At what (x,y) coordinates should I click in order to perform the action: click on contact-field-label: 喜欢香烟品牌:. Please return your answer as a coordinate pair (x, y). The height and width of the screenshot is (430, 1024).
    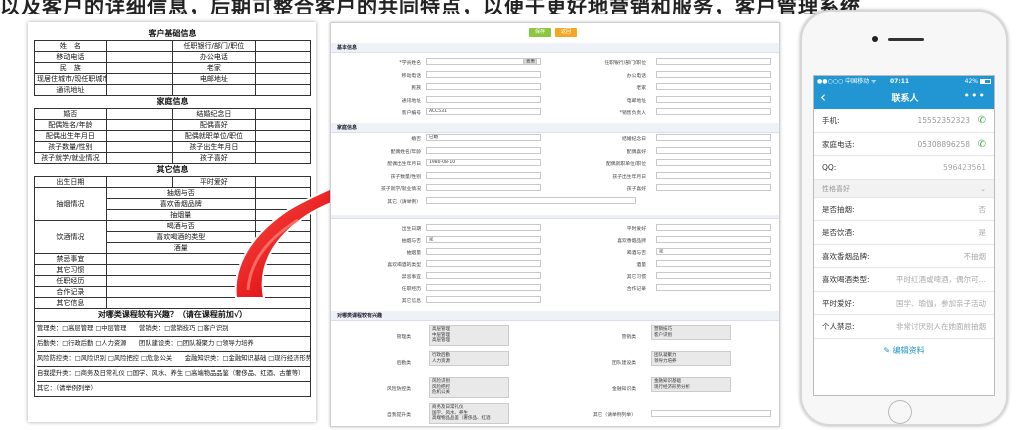
    Looking at the image, I should click on (846, 256).